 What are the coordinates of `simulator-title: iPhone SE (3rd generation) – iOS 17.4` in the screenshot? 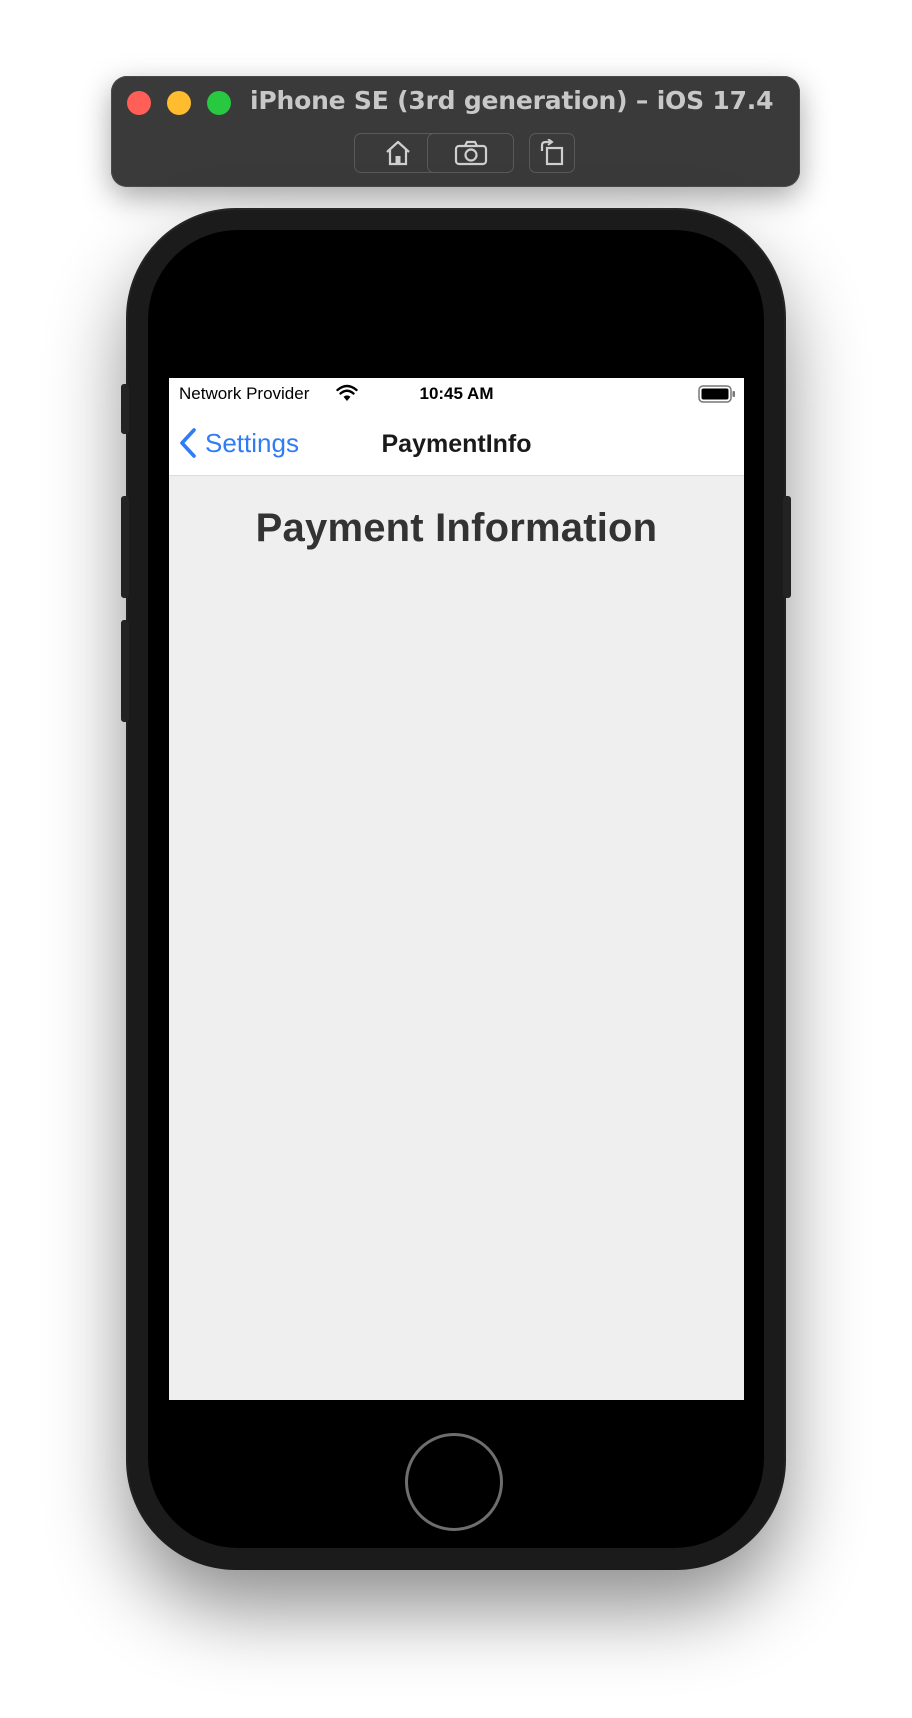 It's located at (512, 100).